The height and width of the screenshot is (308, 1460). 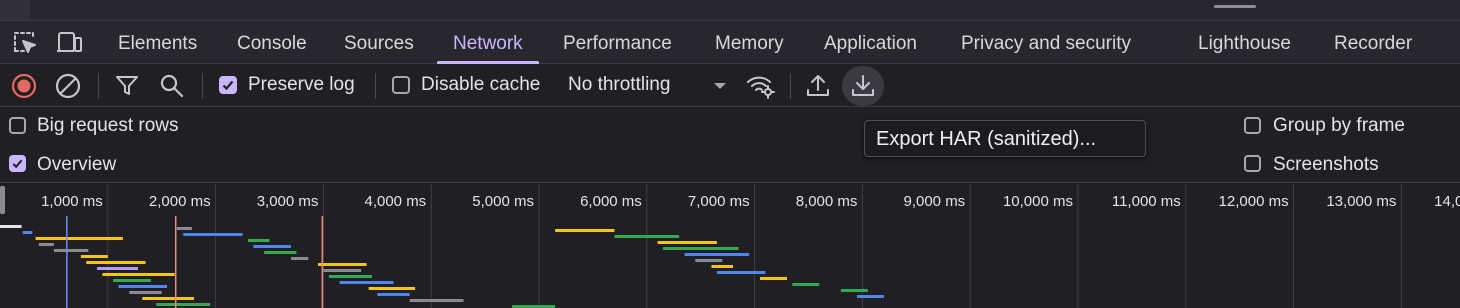 I want to click on preserve-log-checkbox, so click(x=228, y=85).